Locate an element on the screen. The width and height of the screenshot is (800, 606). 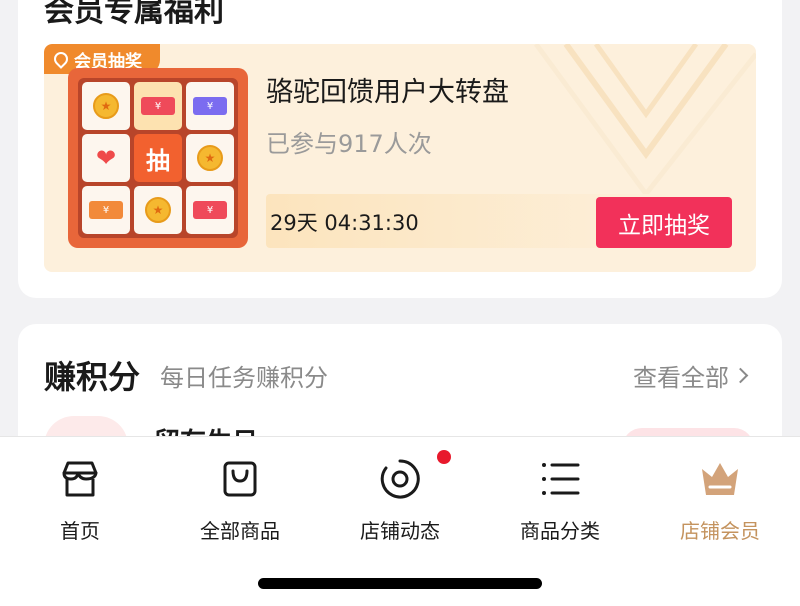
chevron-right-icon is located at coordinates (740, 375).